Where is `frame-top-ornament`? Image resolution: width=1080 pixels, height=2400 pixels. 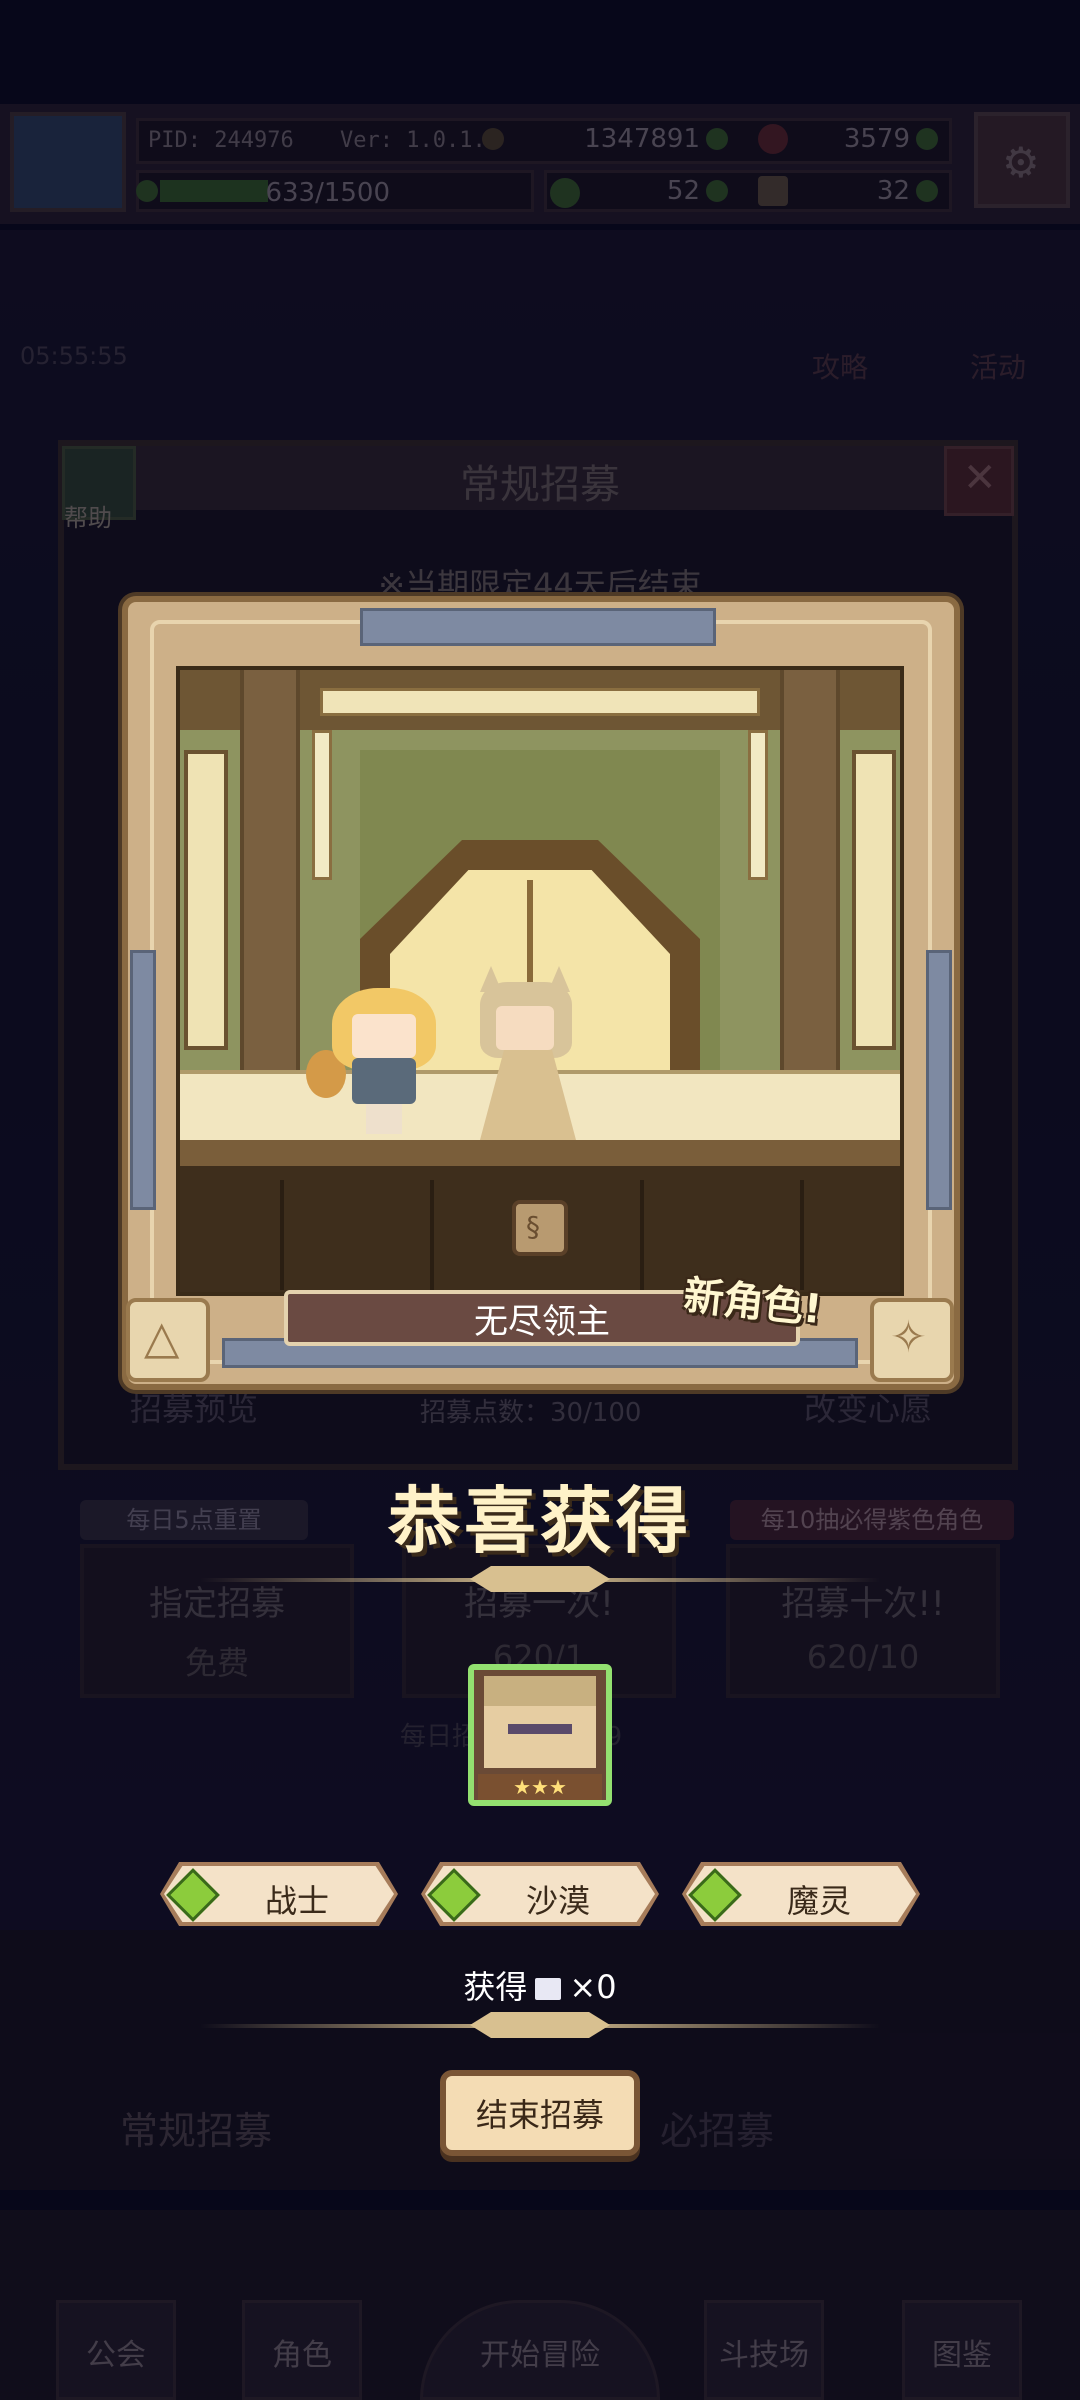
frame-top-ornament is located at coordinates (538, 627).